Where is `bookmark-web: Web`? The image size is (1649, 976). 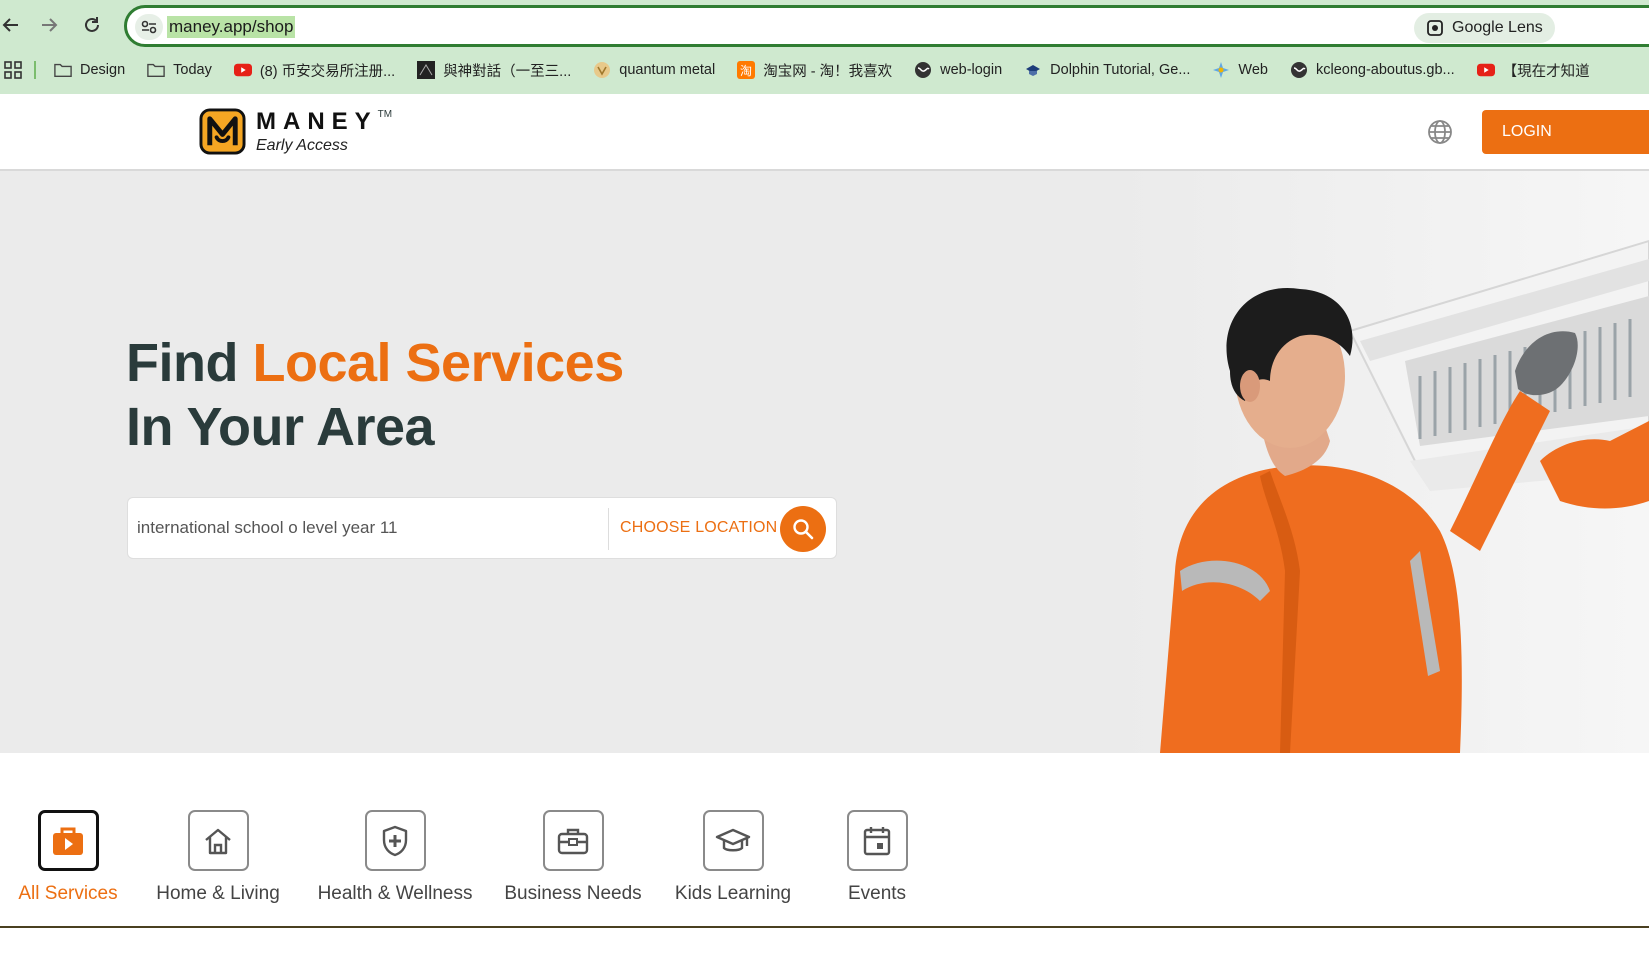
bookmark-web: Web is located at coordinates (1240, 70).